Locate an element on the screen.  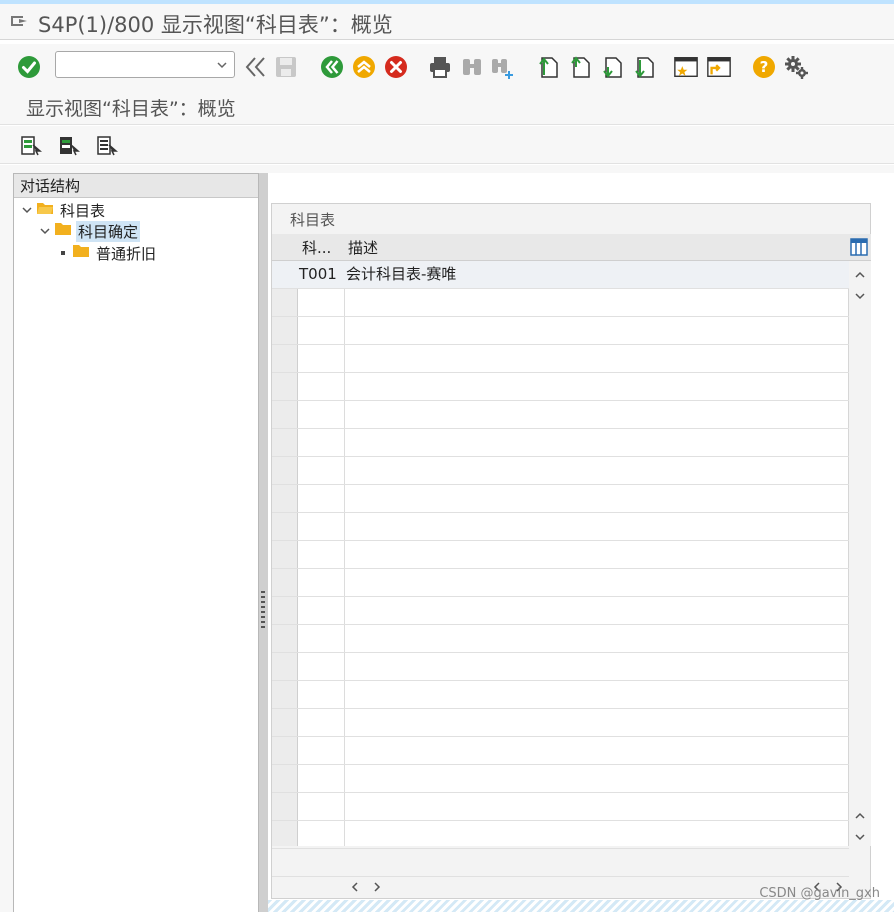
status-band is located at coordinates (581, 906).